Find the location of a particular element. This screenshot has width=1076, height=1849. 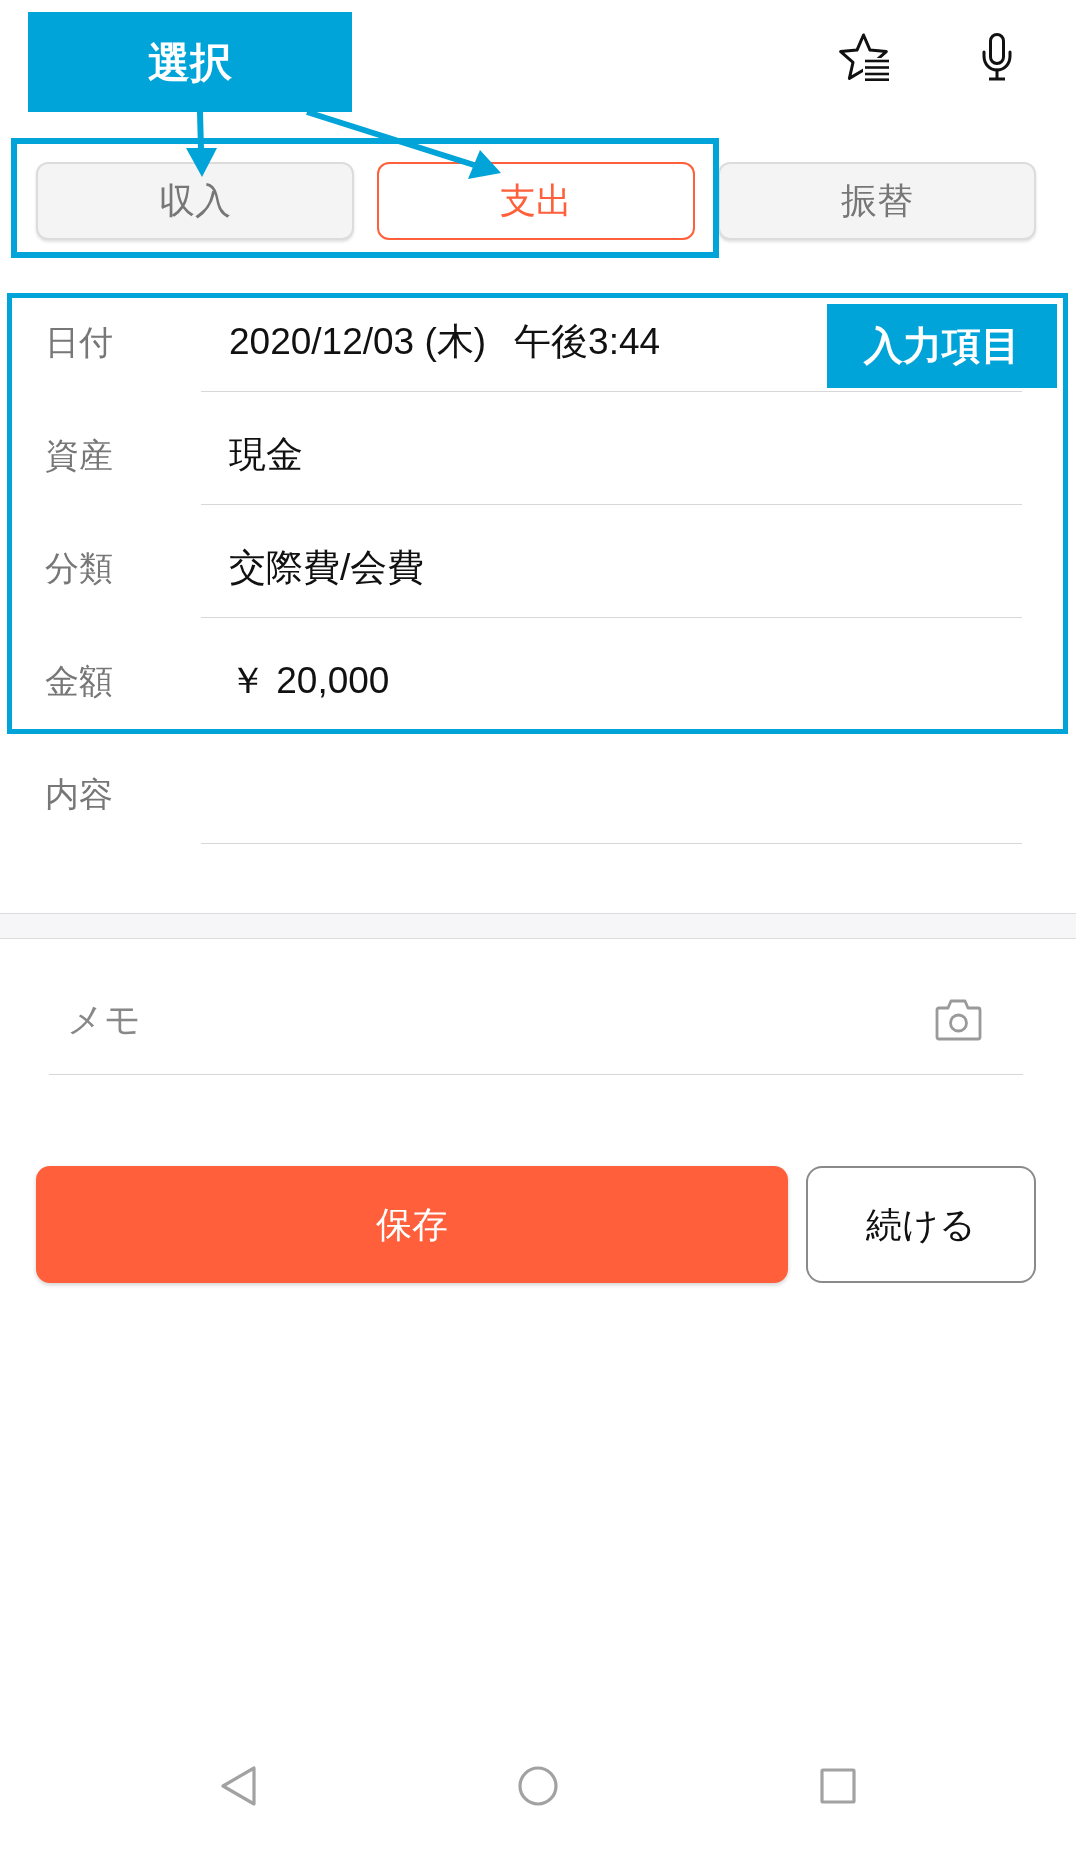

input-field: 2020/12/03 (木) 午後3:44 is located at coordinates (511, 335).